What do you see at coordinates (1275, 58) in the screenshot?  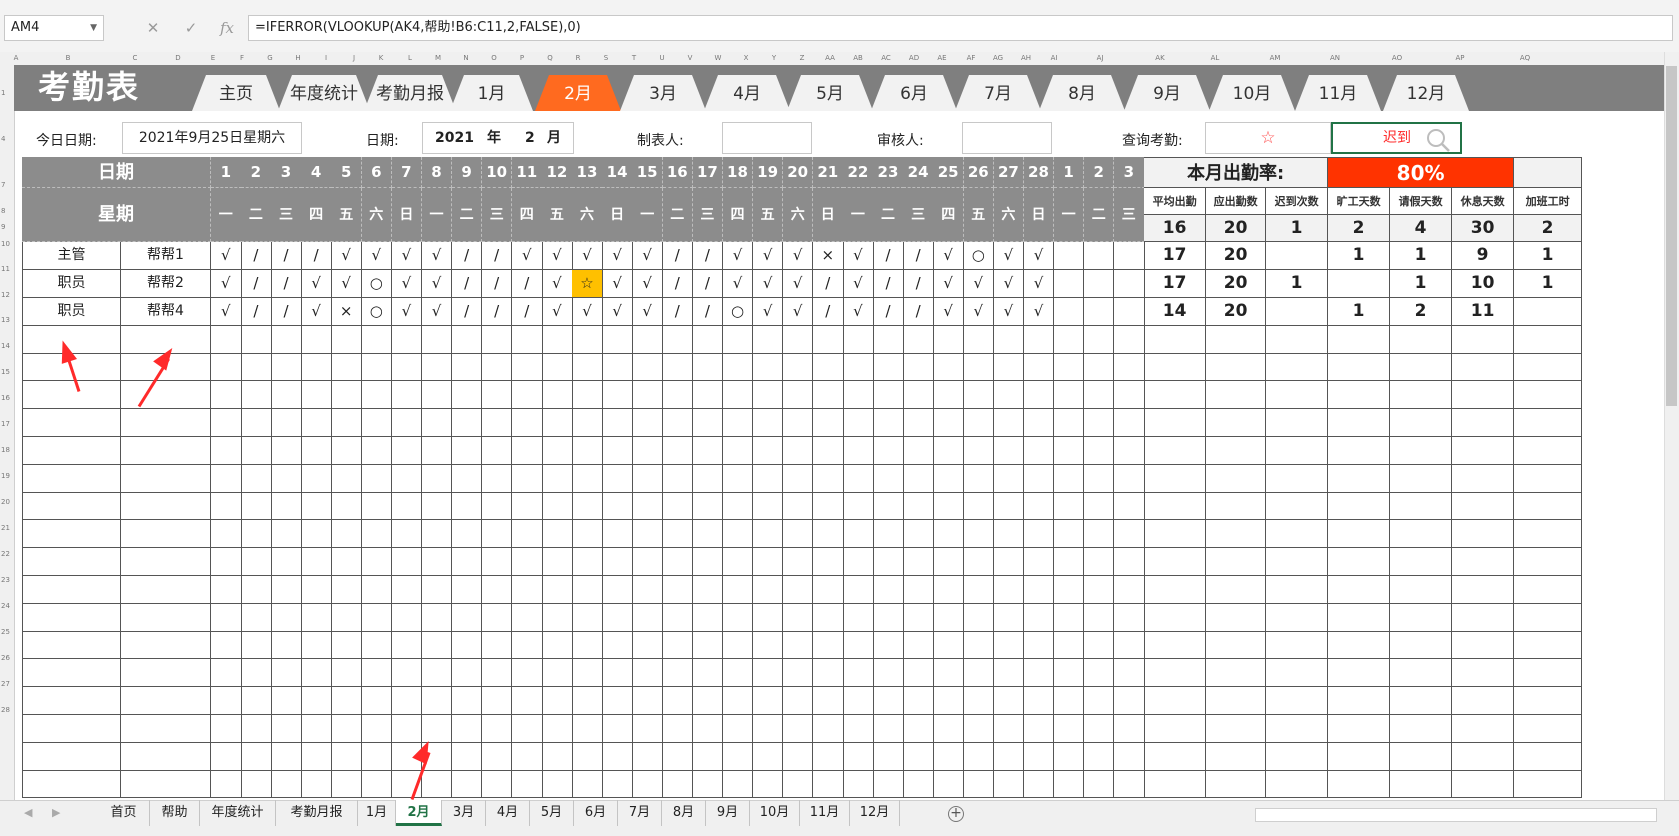 I see `column-letter: AM` at bounding box center [1275, 58].